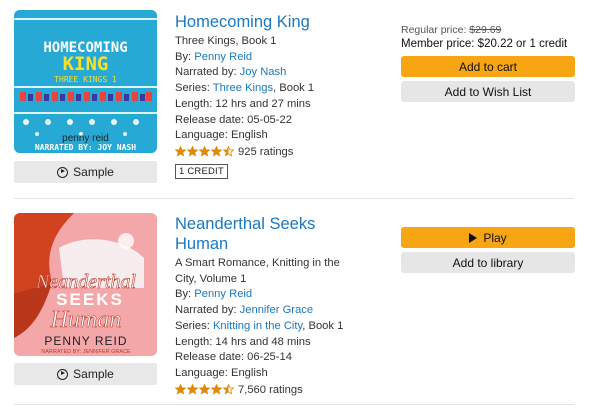 The image size is (600, 409). Describe the element at coordinates (86, 352) in the screenshot. I see `cover-narrator: NARRATED BY: JENNIFER GRACE` at that location.